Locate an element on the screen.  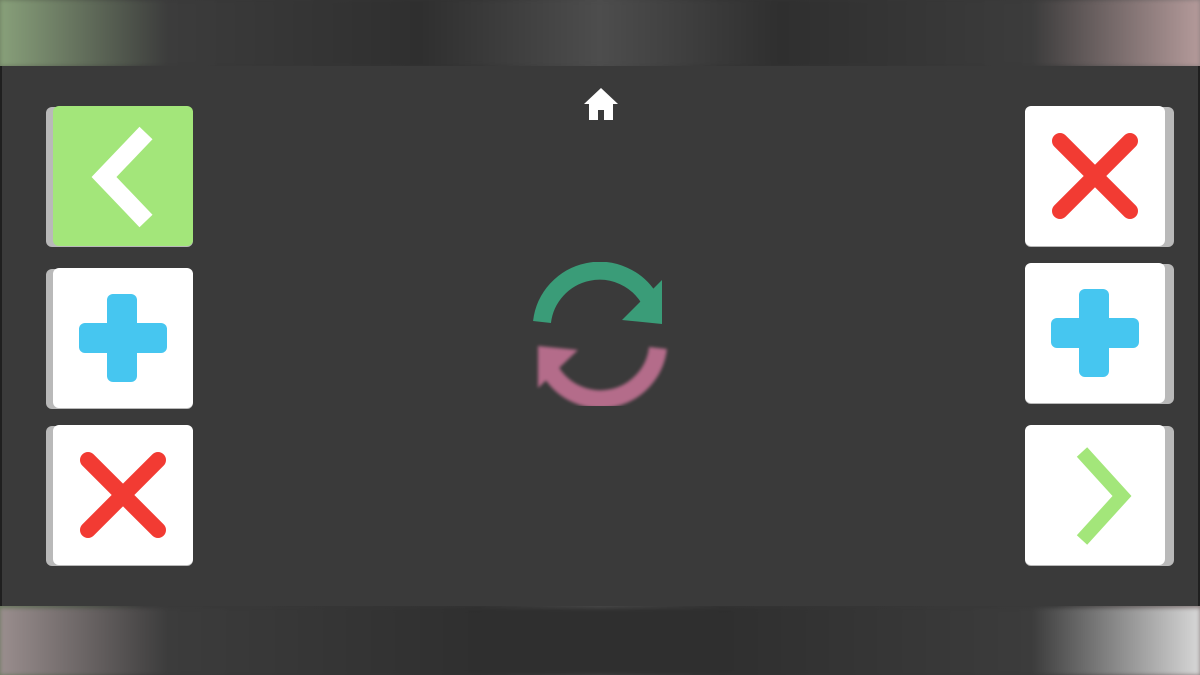
add-tile-right-button is located at coordinates (1099, 333).